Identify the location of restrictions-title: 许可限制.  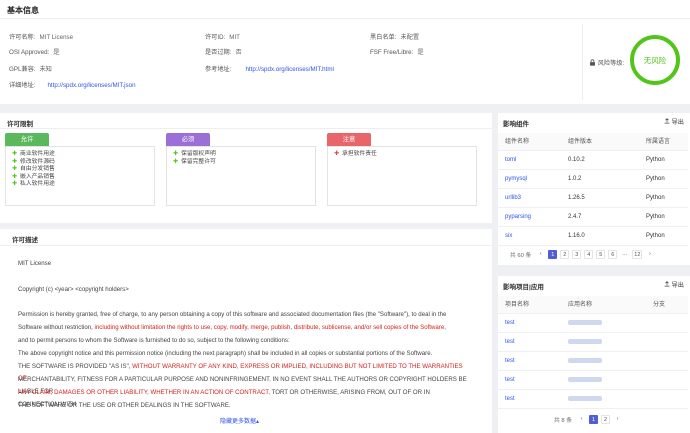
(20, 124).